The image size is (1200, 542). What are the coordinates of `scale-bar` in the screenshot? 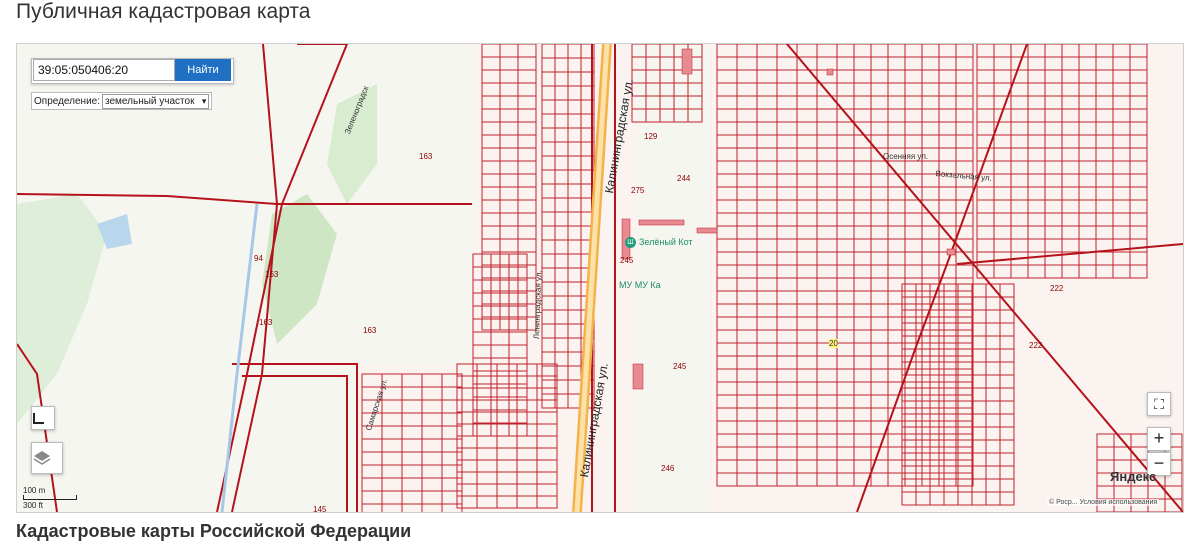 It's located at (50, 497).